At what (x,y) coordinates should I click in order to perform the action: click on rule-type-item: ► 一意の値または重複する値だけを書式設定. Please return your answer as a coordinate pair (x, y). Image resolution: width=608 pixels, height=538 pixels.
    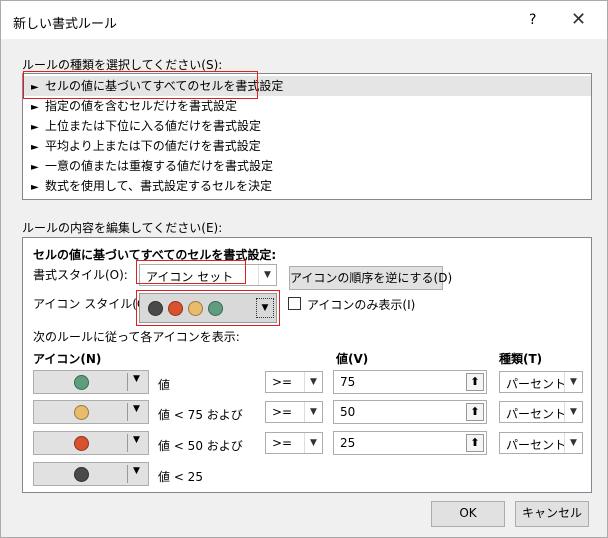
    Looking at the image, I should click on (307, 166).